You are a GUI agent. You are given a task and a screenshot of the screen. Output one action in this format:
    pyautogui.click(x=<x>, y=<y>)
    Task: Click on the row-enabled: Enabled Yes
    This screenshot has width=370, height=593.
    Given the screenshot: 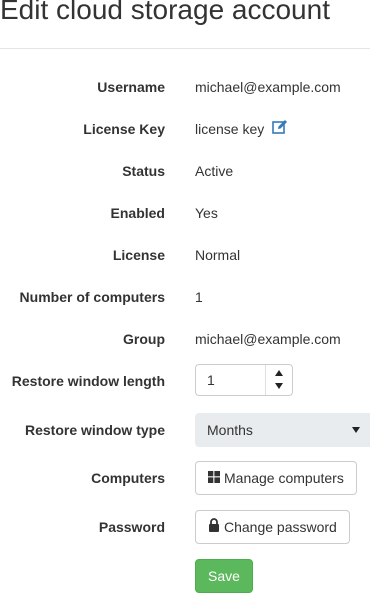 What is the action you would take?
    pyautogui.click(x=185, y=213)
    